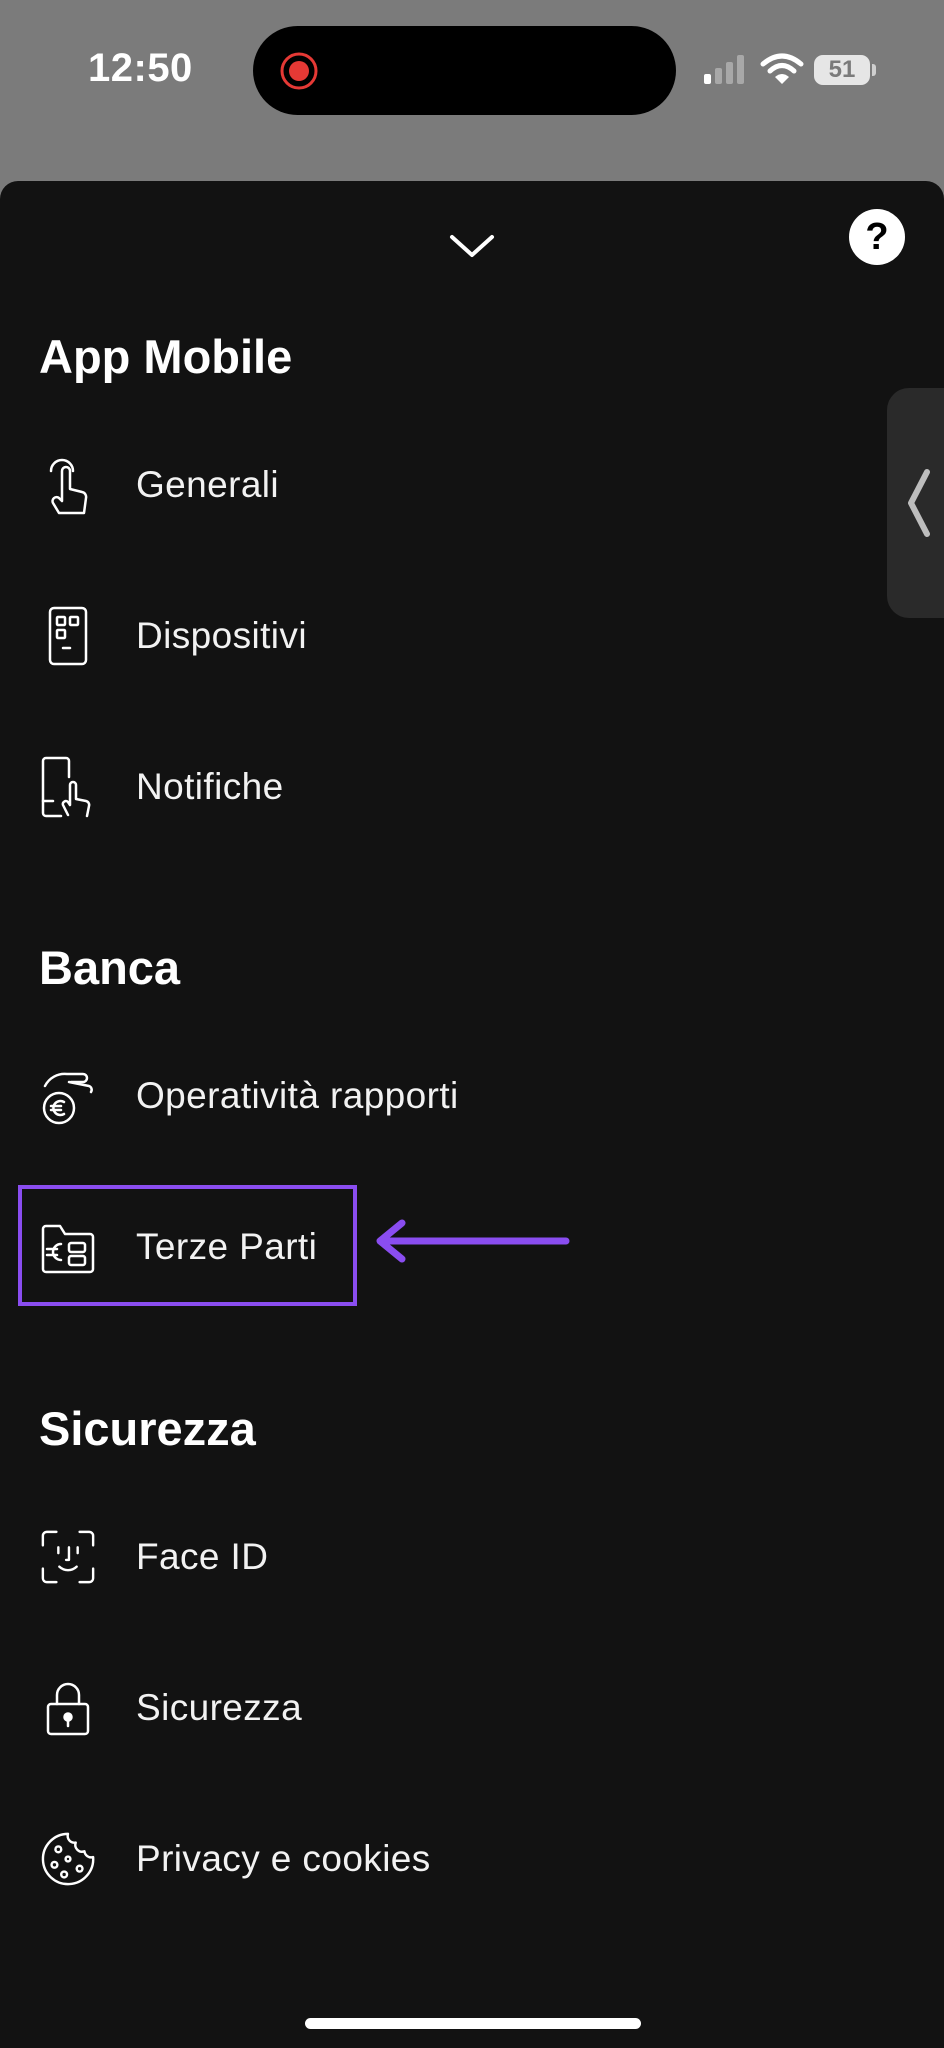 This screenshot has height=2048, width=944. I want to click on menu-item-label: Privacy e cookies, so click(283, 1858).